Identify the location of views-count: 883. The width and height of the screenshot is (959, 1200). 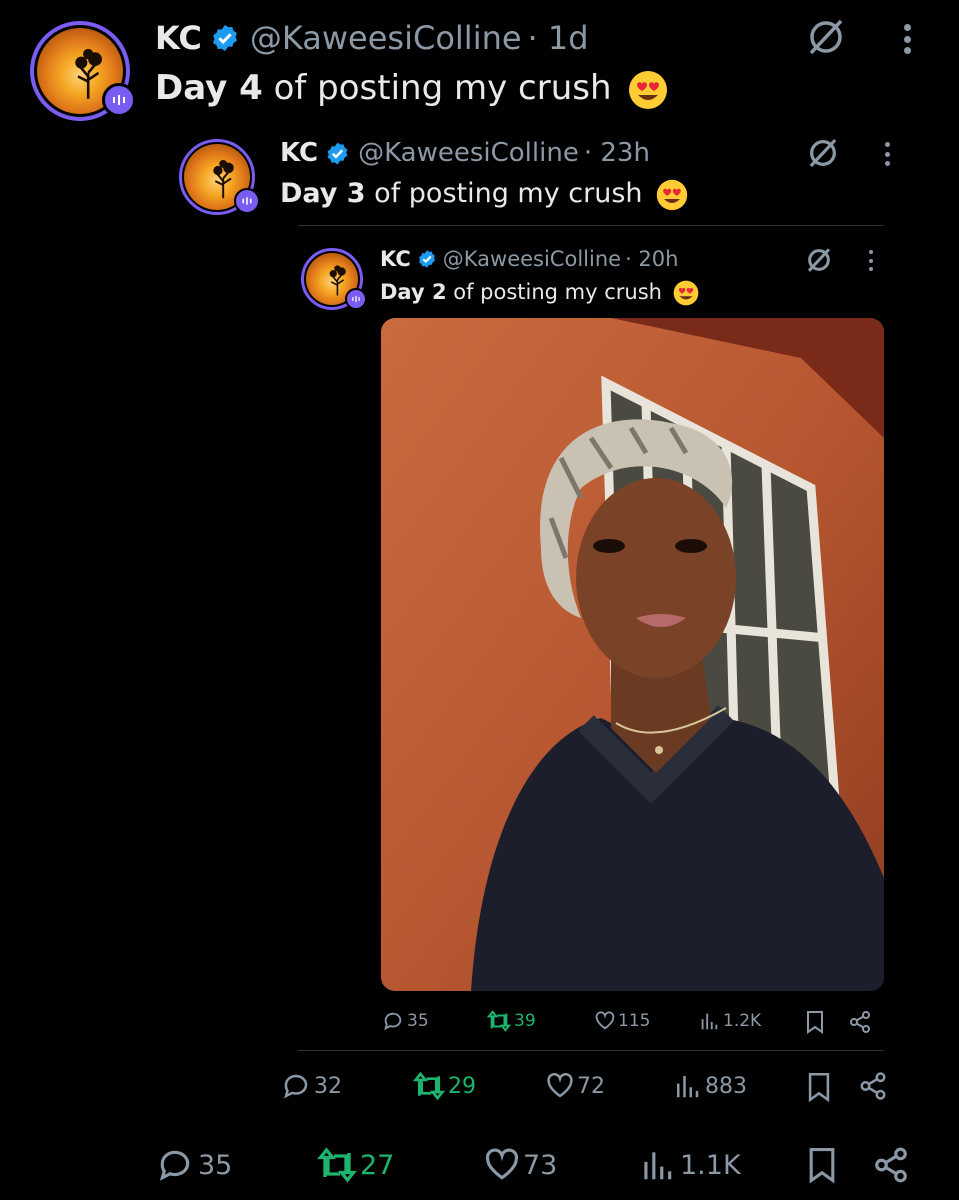
(726, 1086).